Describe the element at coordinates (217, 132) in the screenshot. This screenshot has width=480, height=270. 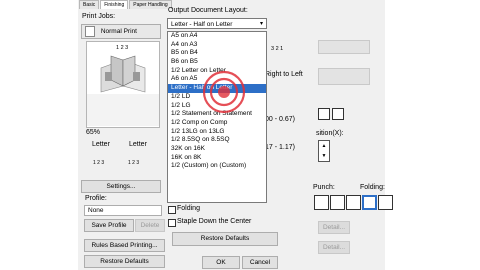
I see `option-half-13lg: 1/2 13LG on 13LG` at that location.